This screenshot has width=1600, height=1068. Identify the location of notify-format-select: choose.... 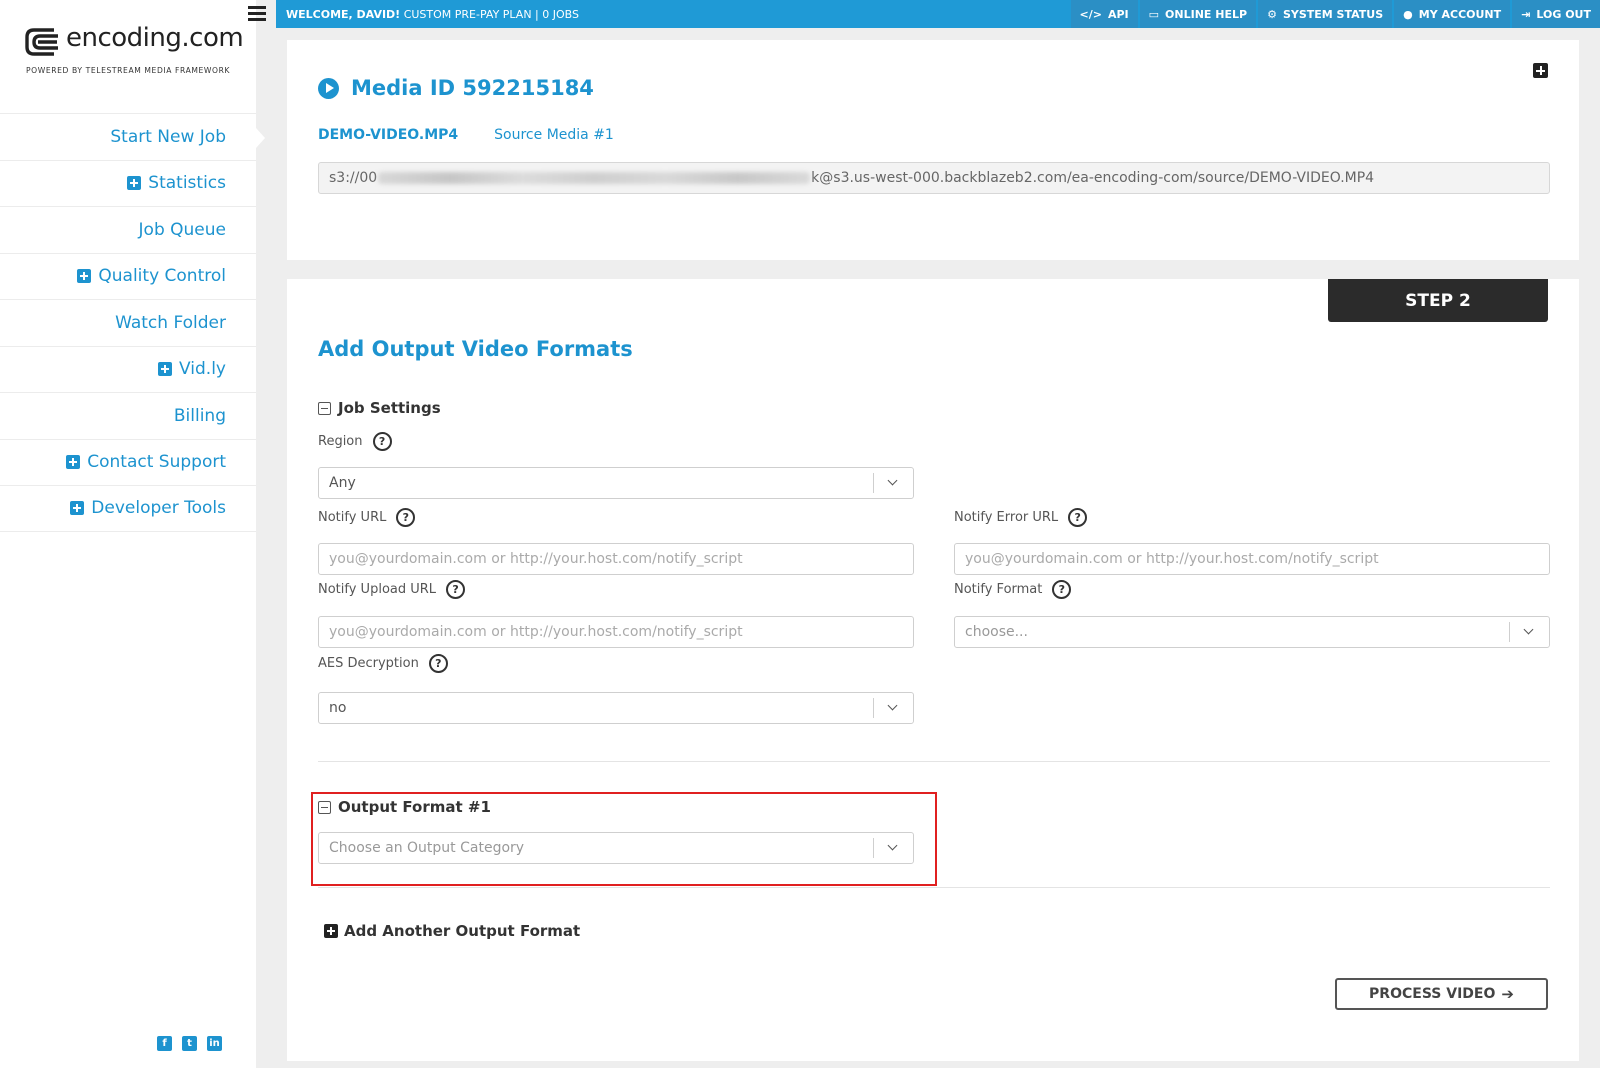
(1252, 632).